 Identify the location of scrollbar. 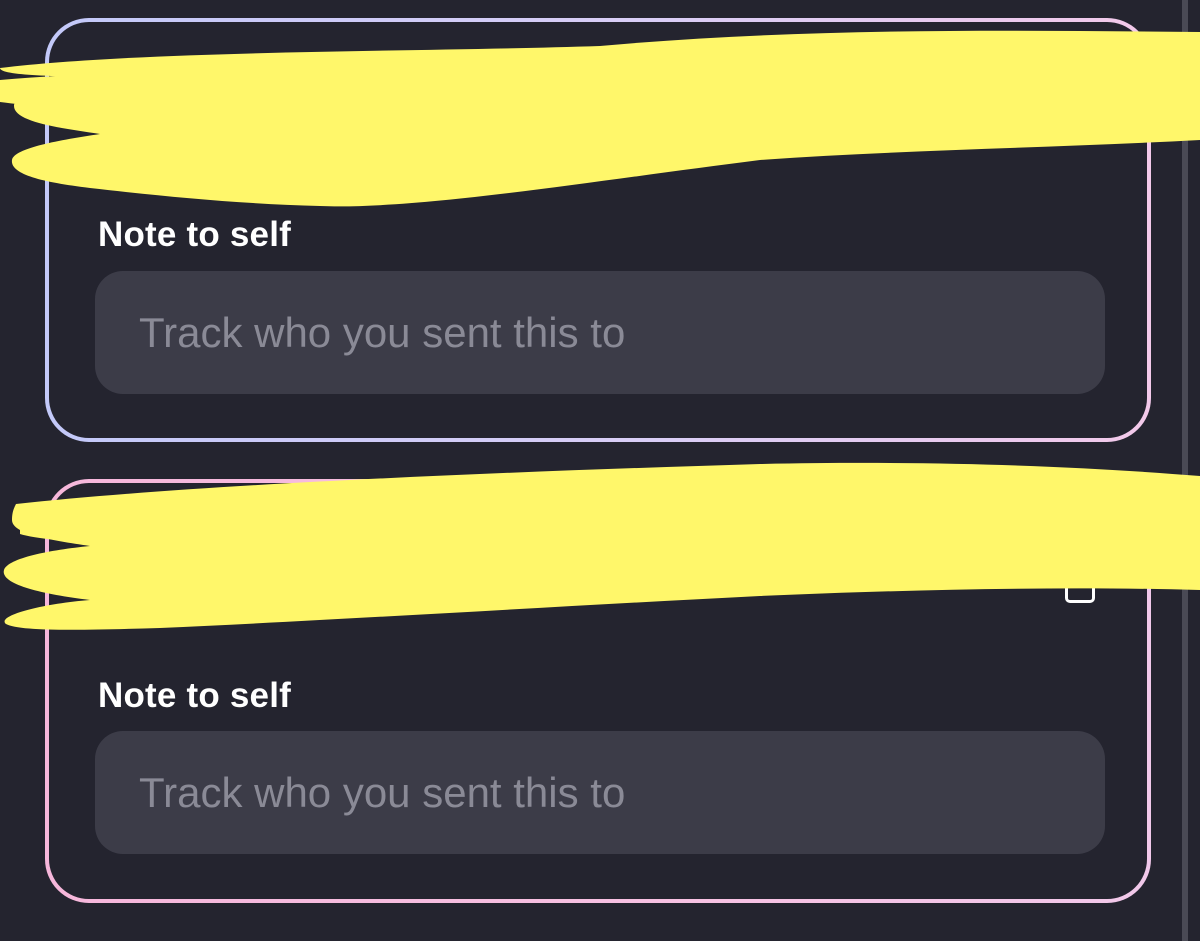
(1185, 470).